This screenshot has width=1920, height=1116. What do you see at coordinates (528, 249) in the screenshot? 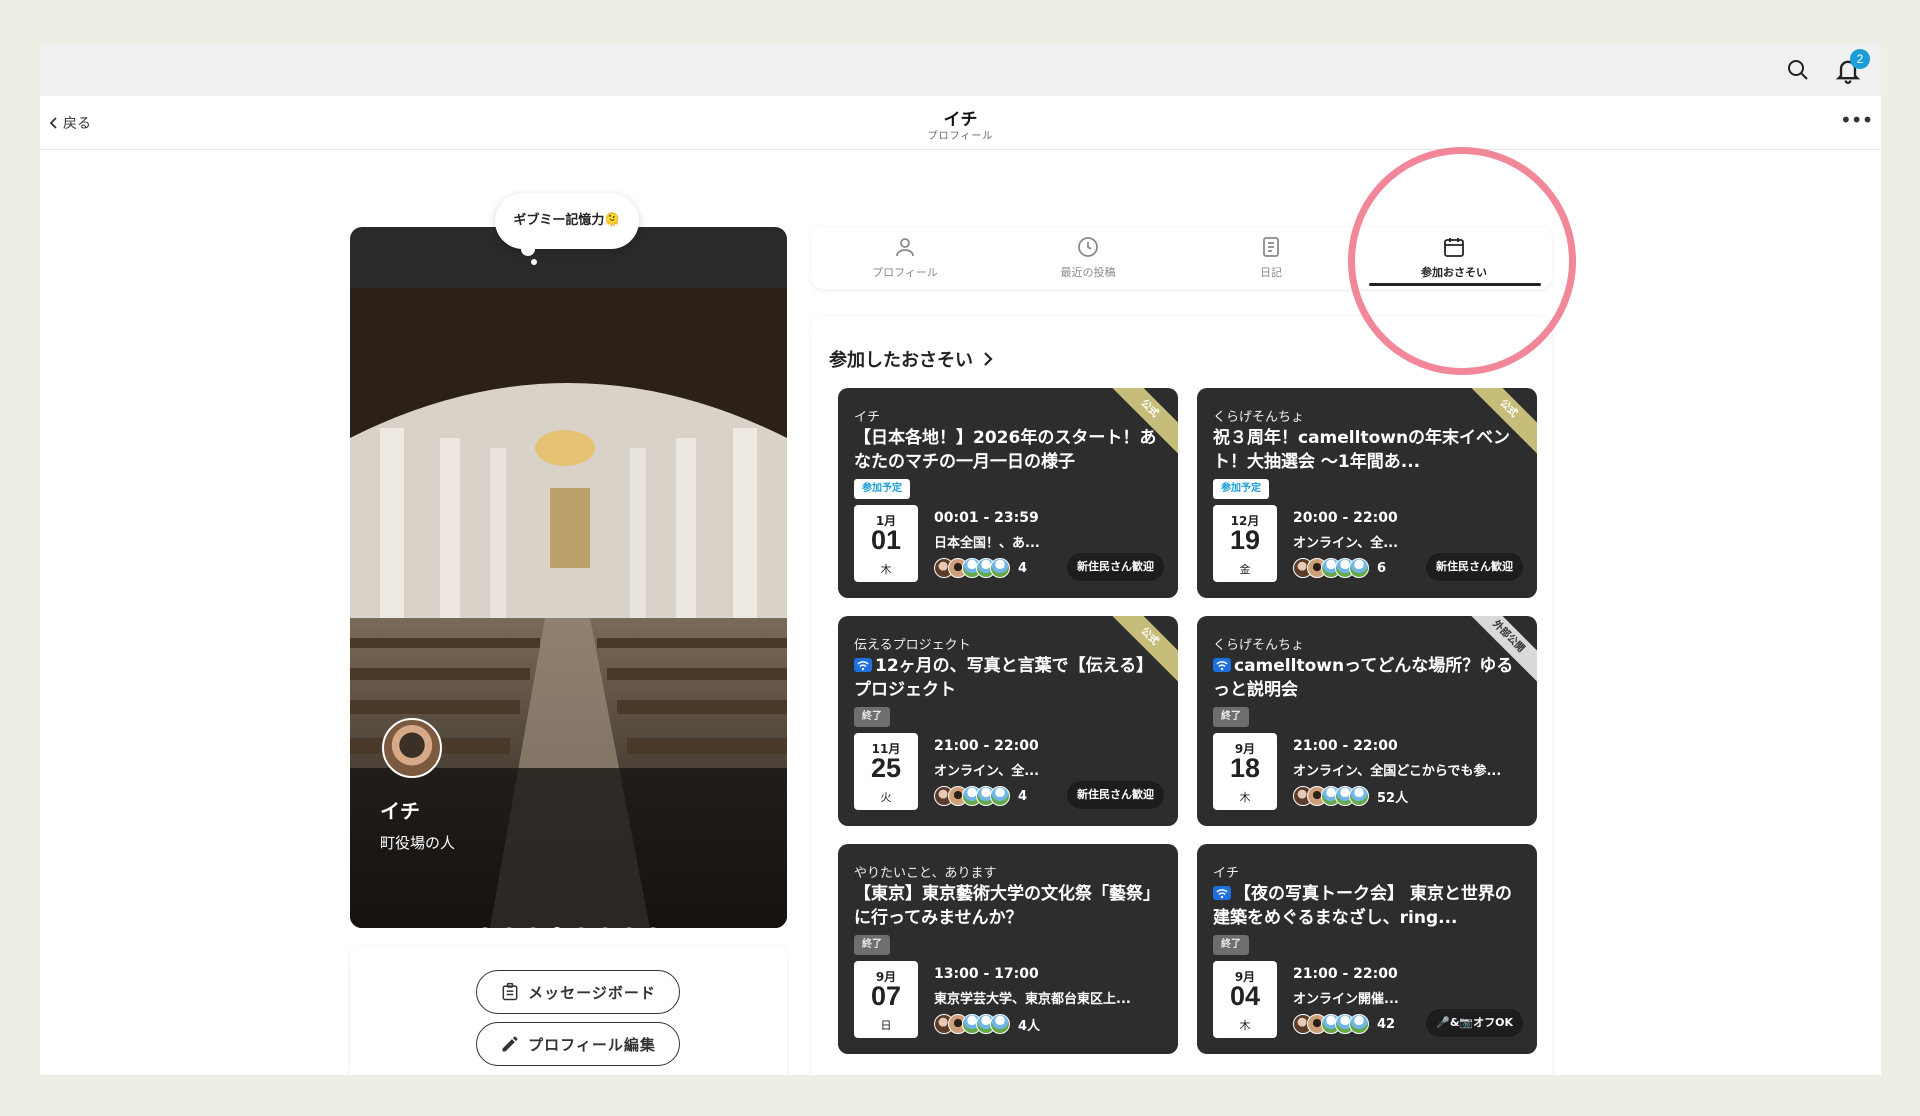
I see `speech-bubble-tail` at bounding box center [528, 249].